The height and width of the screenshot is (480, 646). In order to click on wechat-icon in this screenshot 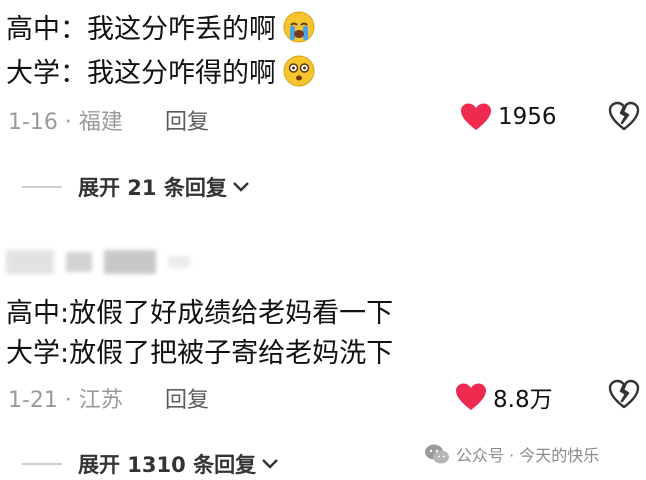, I will do `click(437, 454)`.